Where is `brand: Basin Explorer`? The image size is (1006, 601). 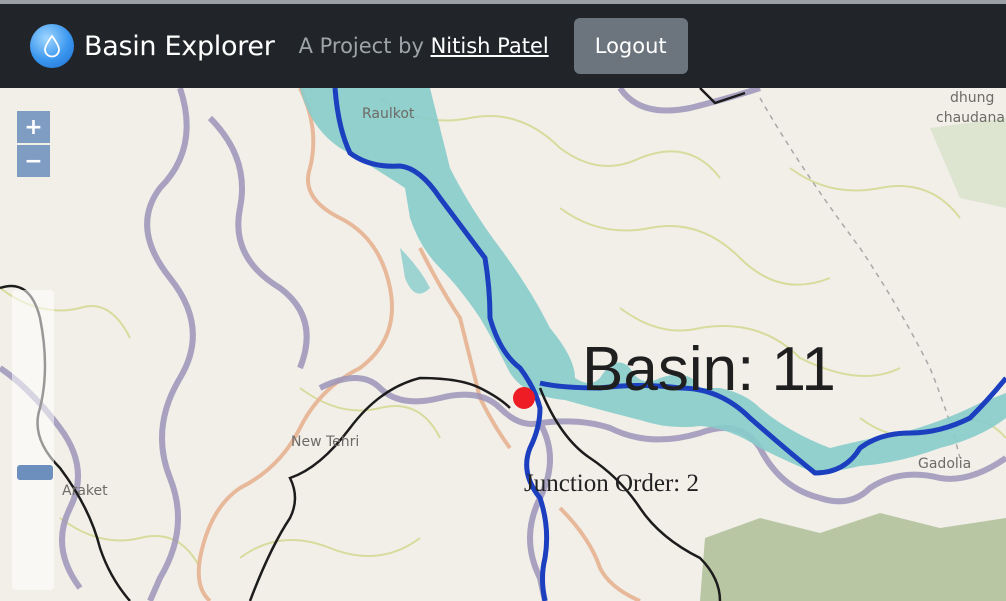
brand: Basin Explorer is located at coordinates (152, 46).